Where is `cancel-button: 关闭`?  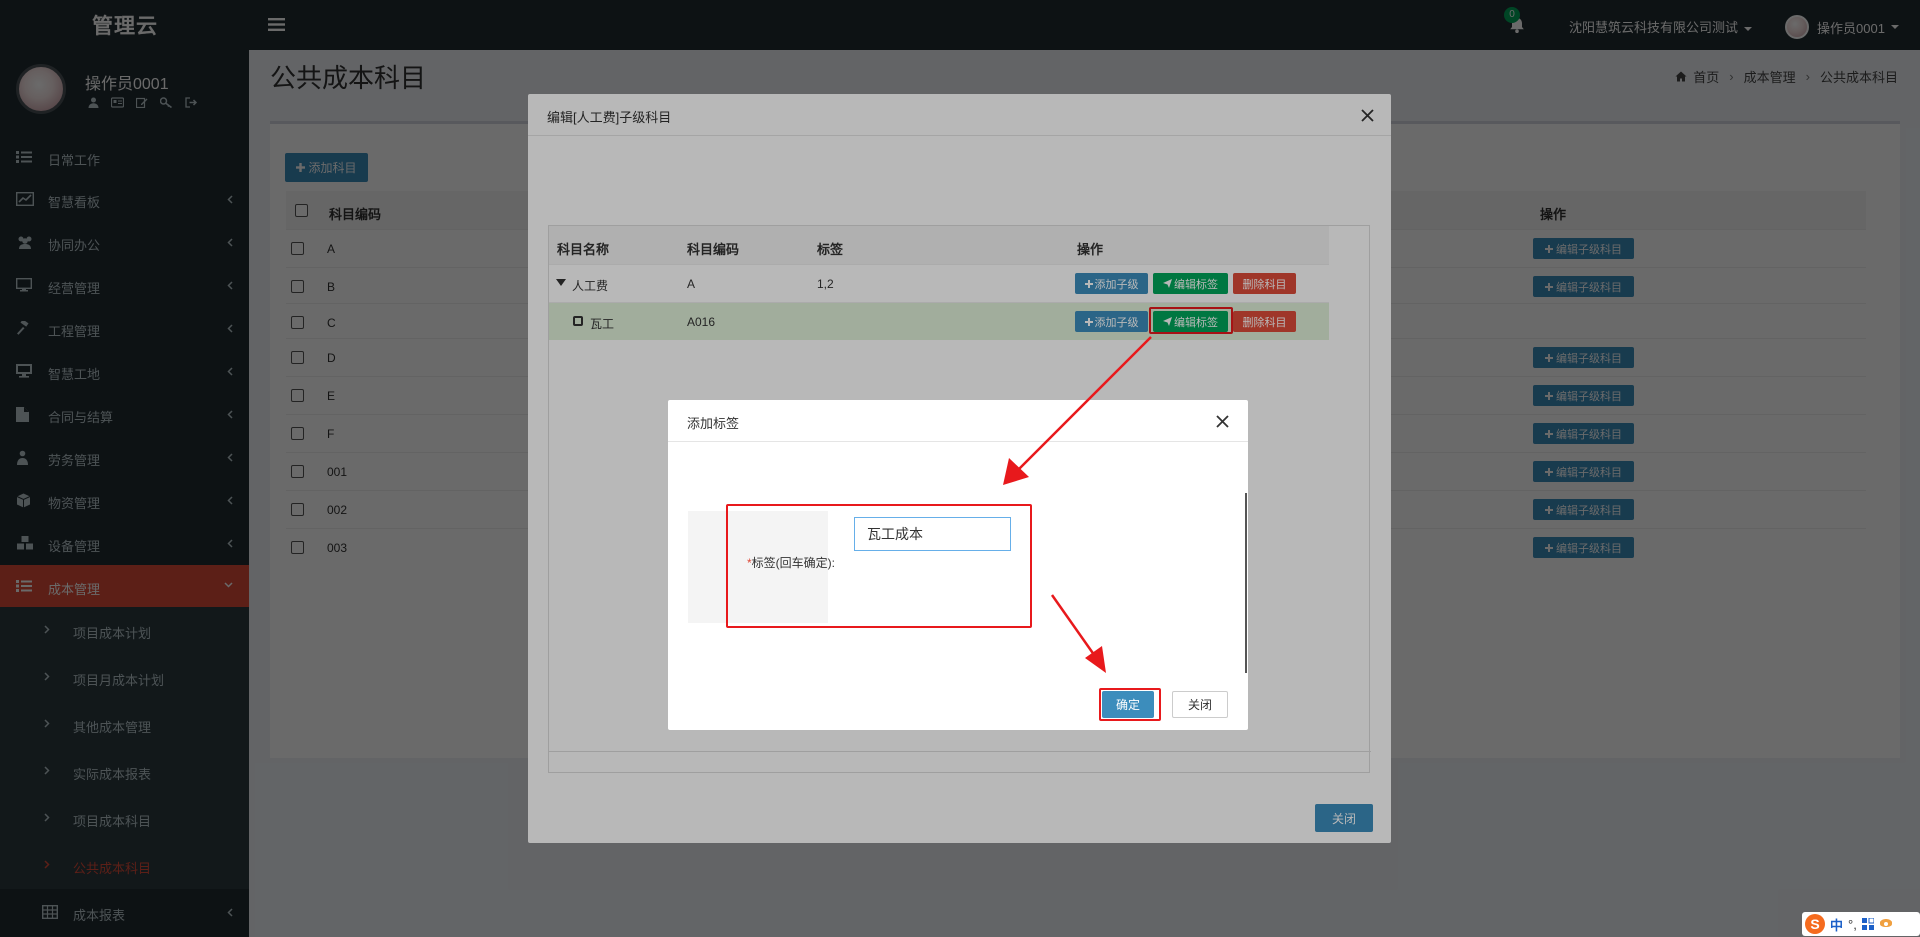 cancel-button: 关闭 is located at coordinates (1200, 704).